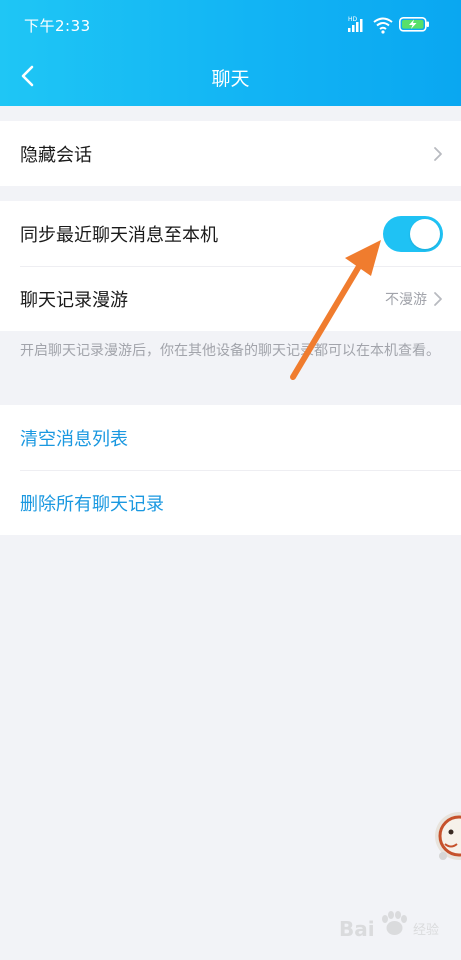 This screenshot has height=960, width=461. Describe the element at coordinates (230, 24) in the screenshot. I see `status-bar: 下午2:33 HD` at that location.